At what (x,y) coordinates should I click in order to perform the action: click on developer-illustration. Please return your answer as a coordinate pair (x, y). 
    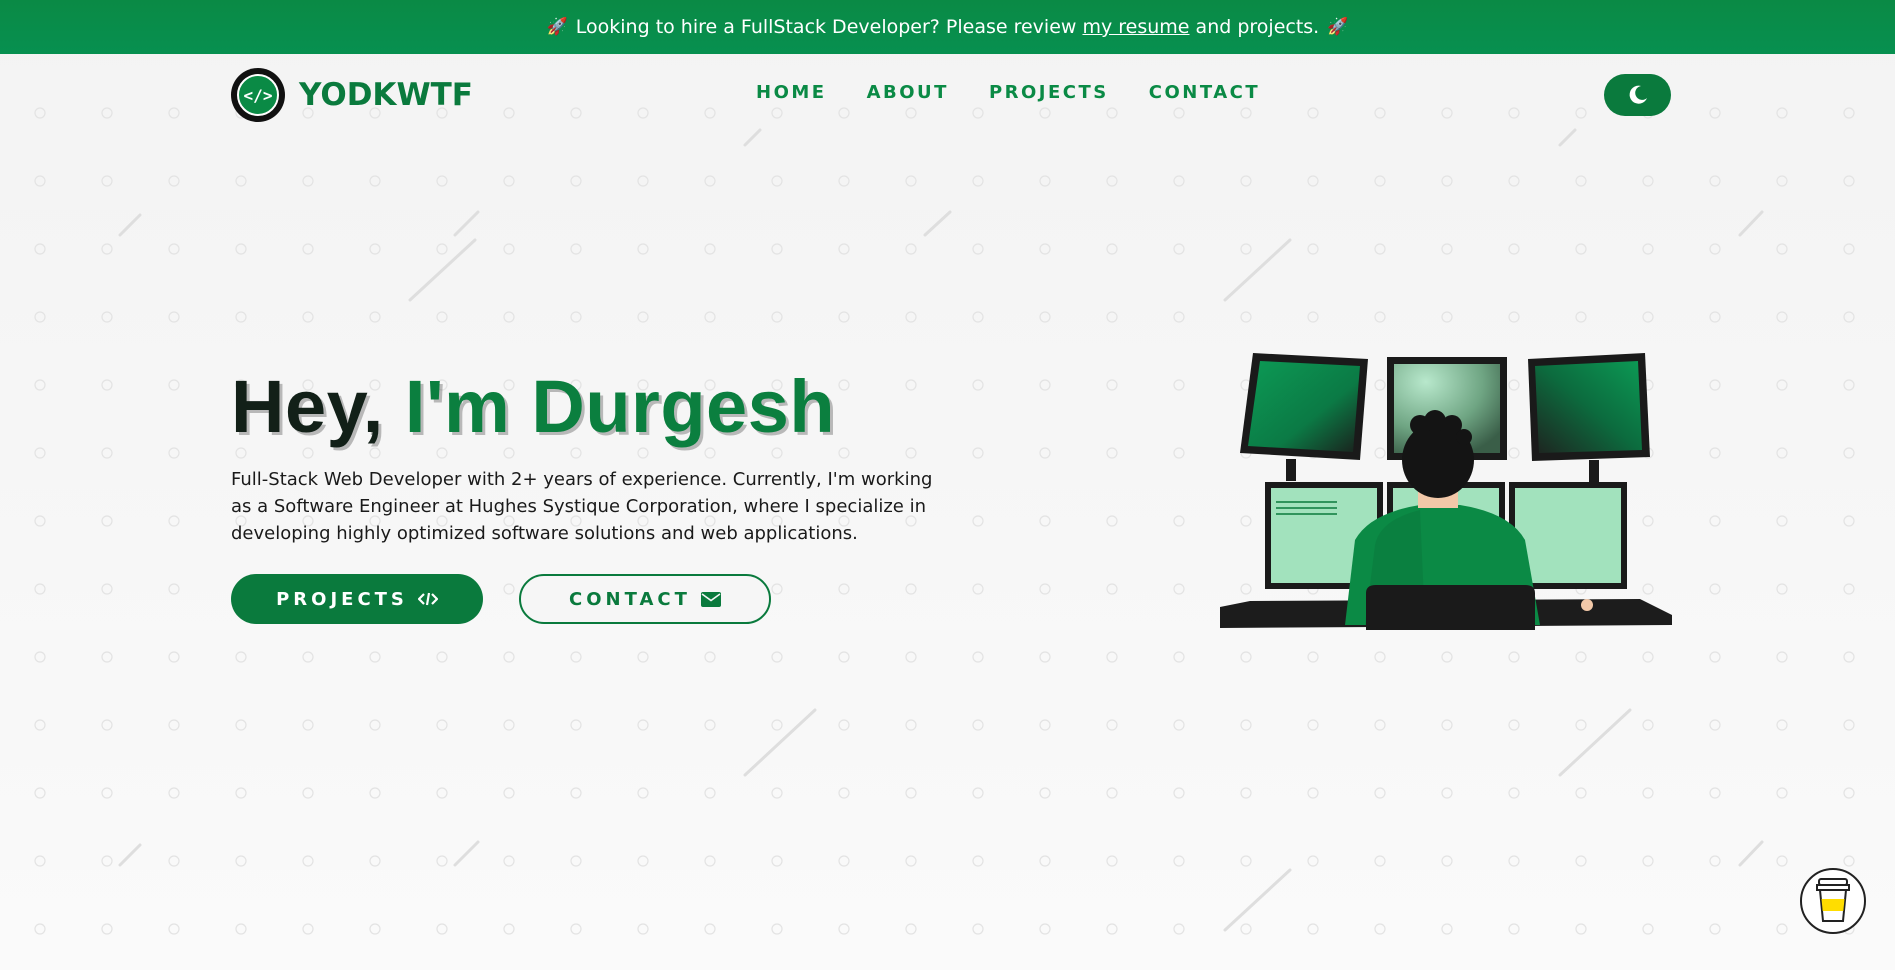
    Looking at the image, I should click on (1446, 491).